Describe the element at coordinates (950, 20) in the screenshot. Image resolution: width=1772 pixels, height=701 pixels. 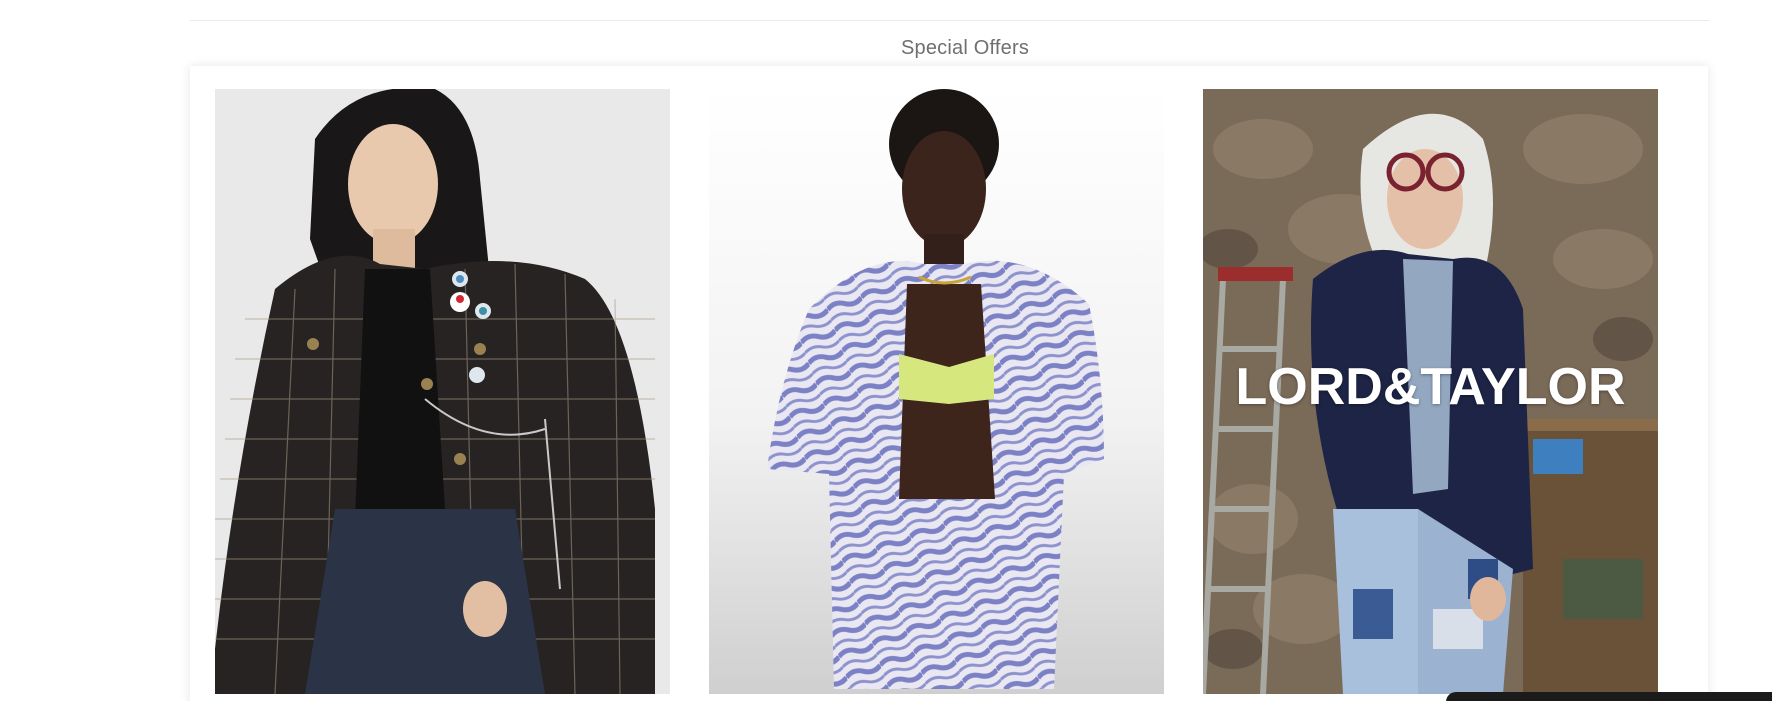
I see `top-divider` at that location.